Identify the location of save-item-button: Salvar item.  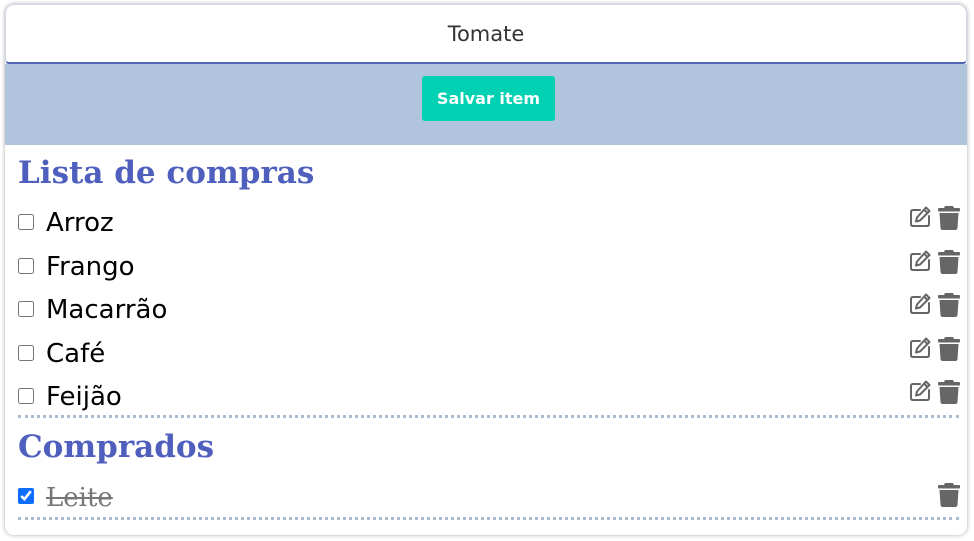
(488, 98).